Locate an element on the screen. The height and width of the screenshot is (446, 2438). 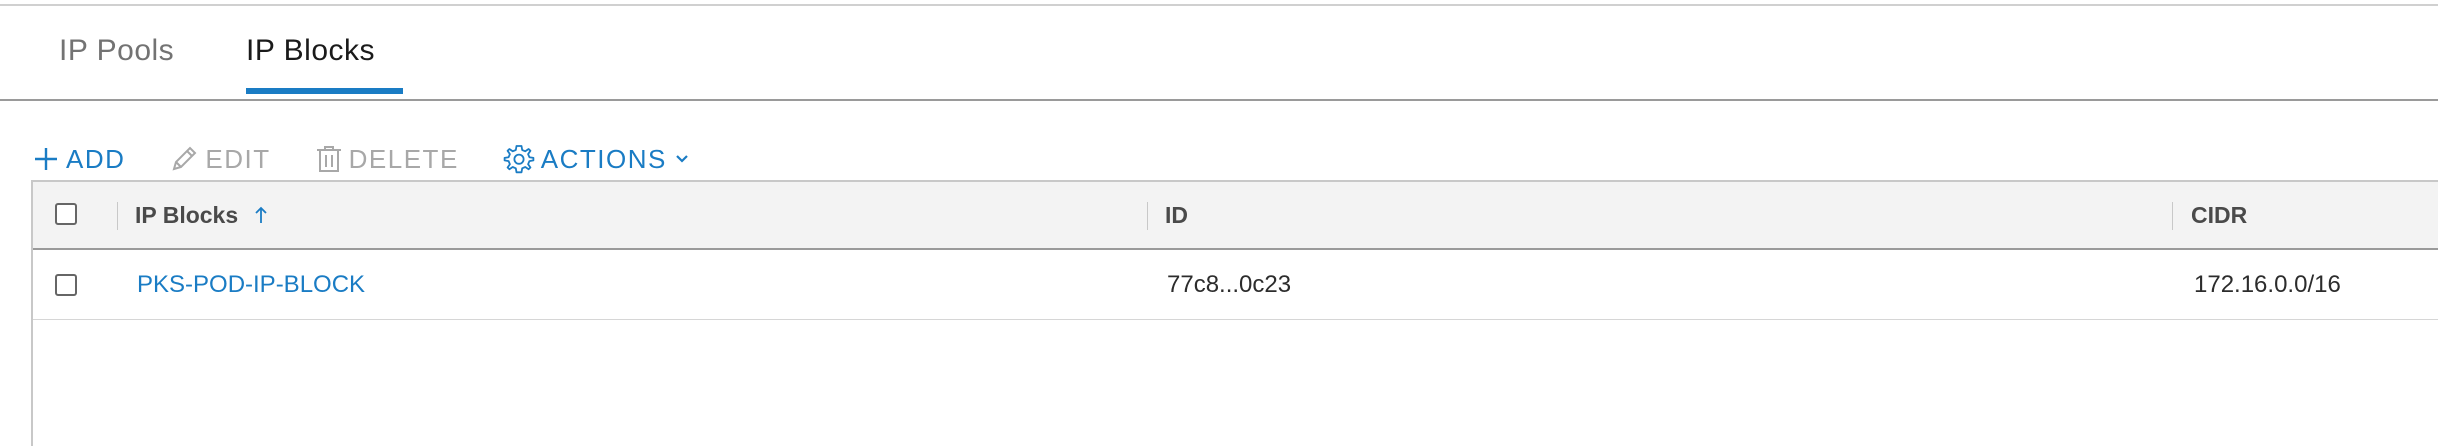
edit-button: EDIT is located at coordinates (219, 159).